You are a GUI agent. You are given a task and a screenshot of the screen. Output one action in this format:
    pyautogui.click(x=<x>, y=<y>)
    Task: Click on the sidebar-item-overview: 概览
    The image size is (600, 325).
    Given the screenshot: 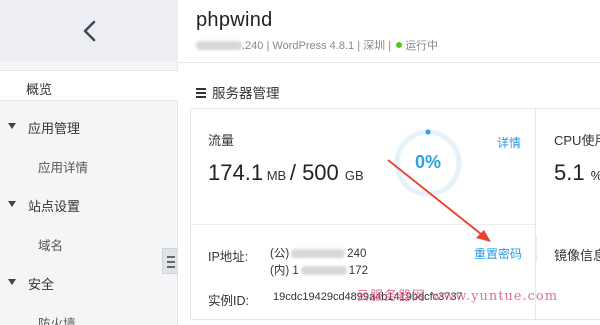 What is the action you would take?
    pyautogui.click(x=89, y=85)
    